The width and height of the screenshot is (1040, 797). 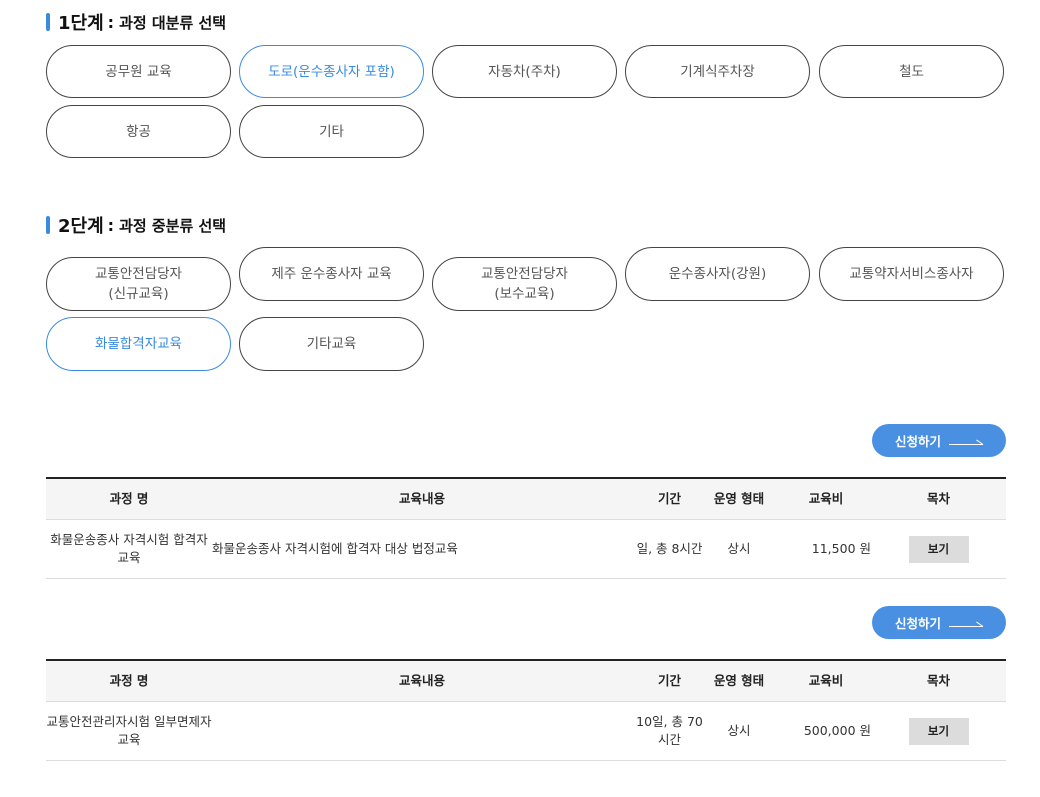 I want to click on subcategory-option-other-education: 기타교육, so click(x=331, y=344).